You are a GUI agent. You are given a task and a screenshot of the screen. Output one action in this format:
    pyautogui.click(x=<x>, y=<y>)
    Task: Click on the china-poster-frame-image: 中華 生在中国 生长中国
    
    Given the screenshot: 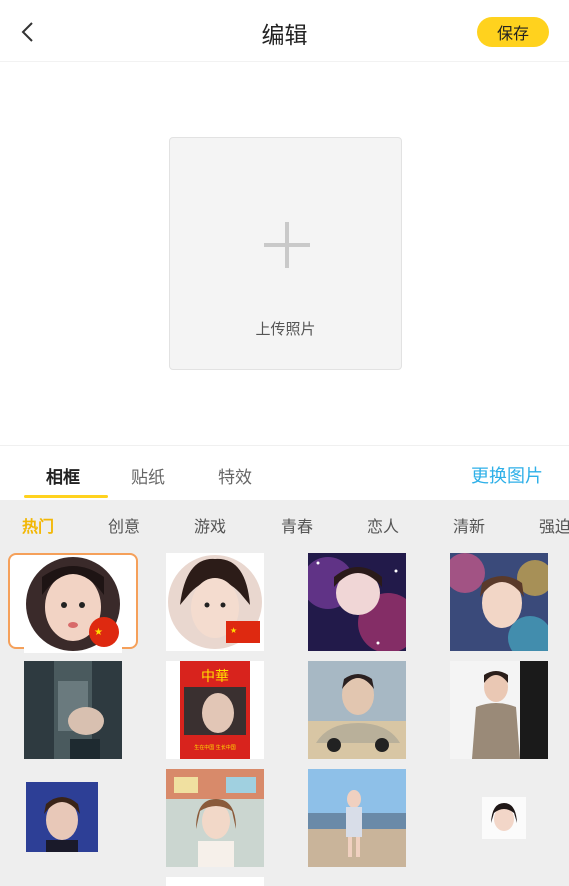 What is the action you would take?
    pyautogui.click(x=215, y=710)
    